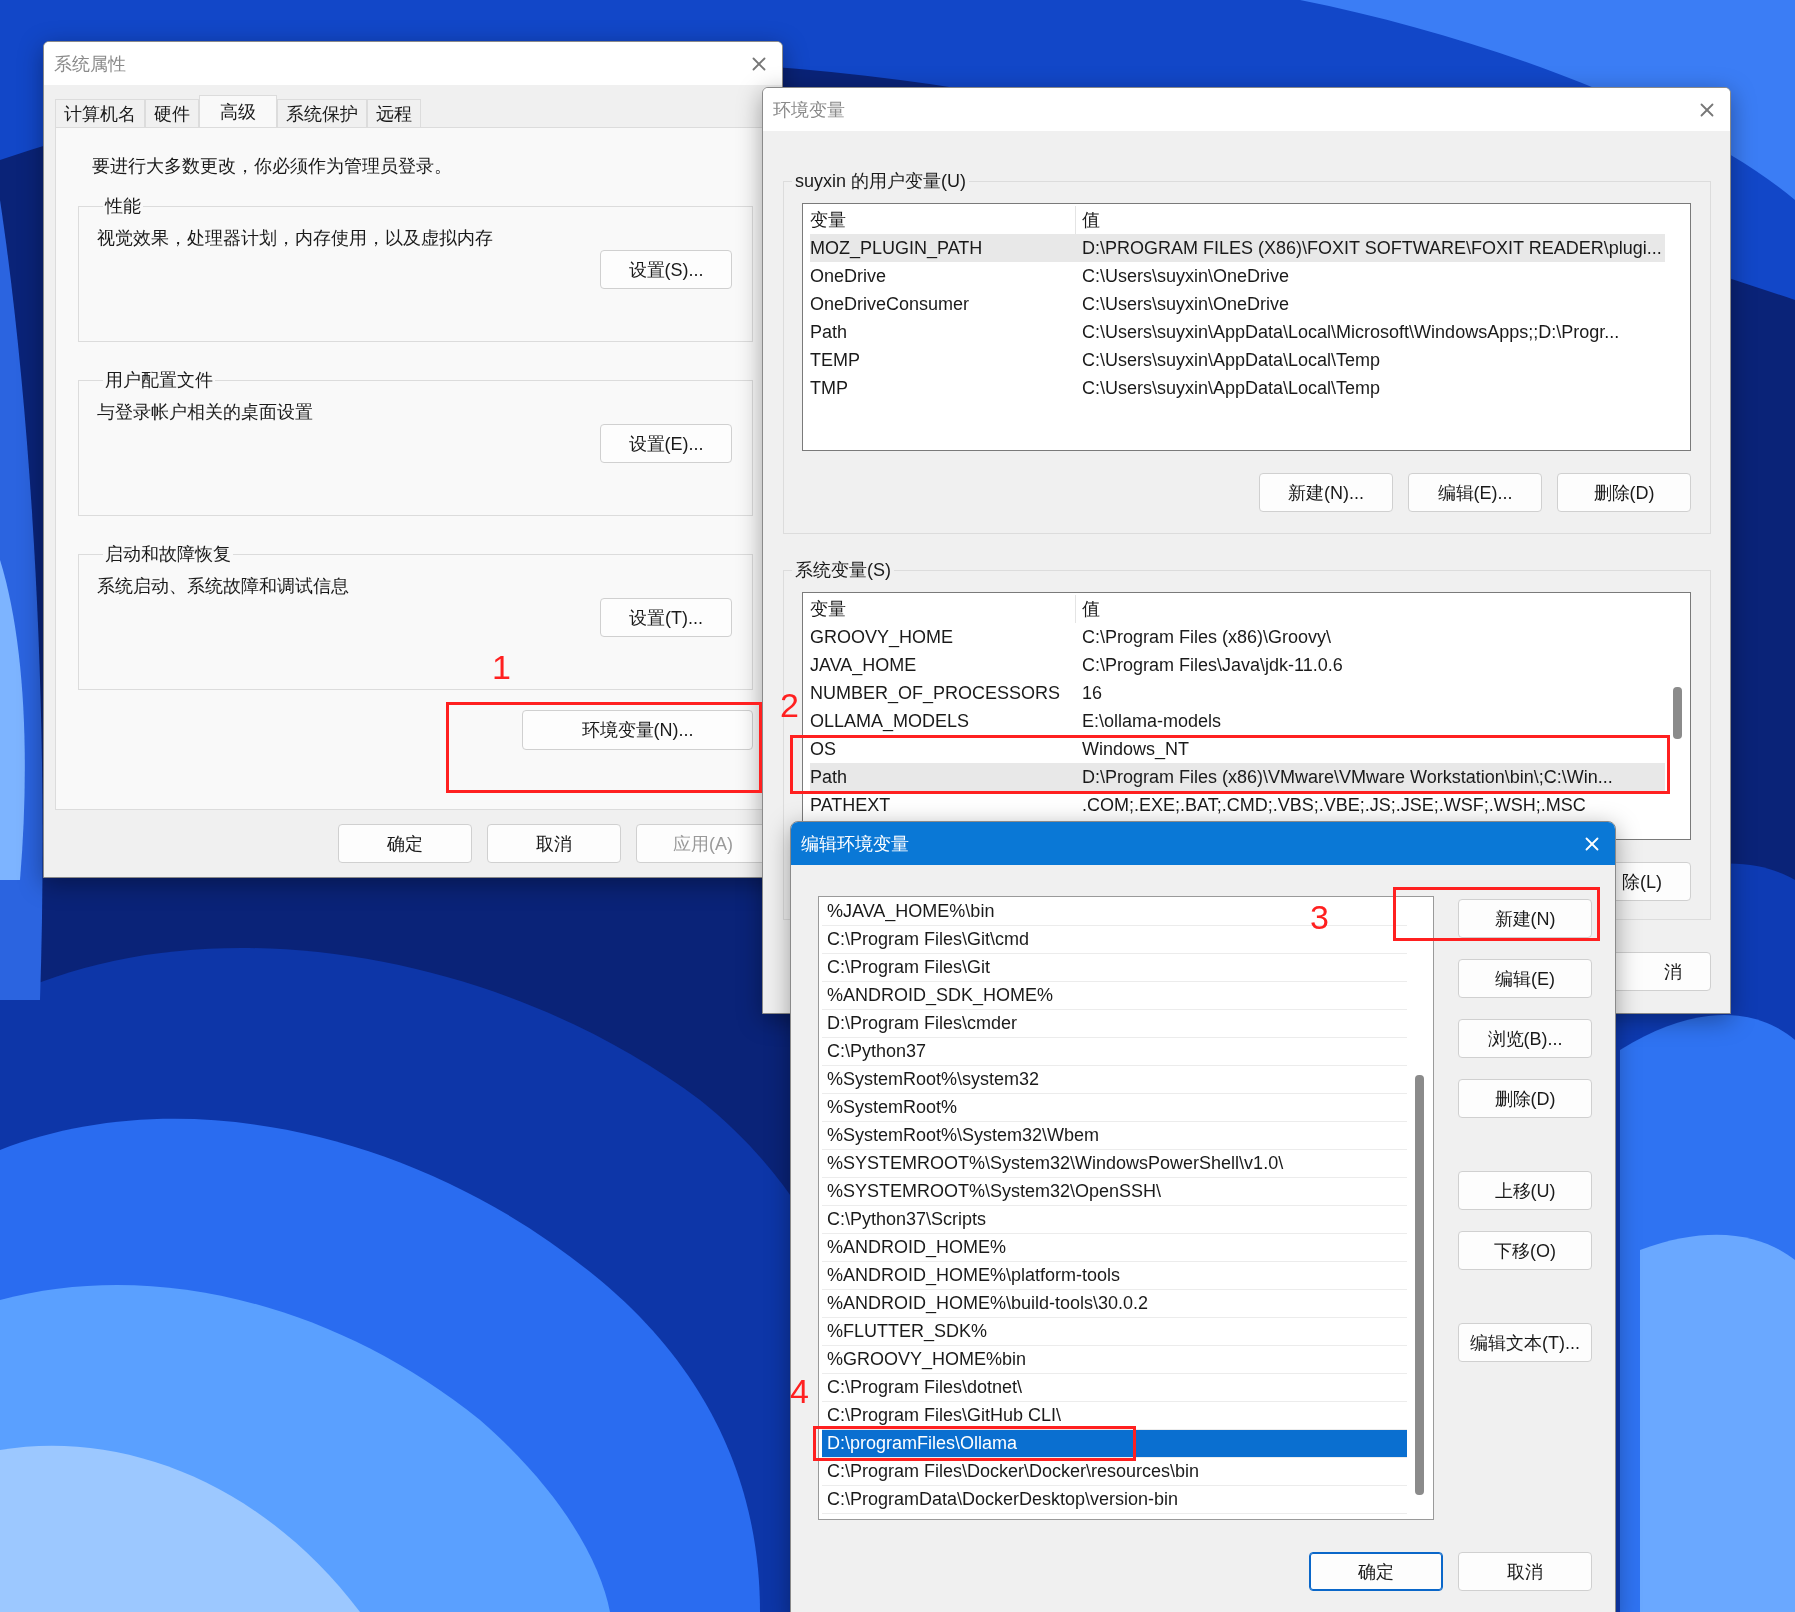 The width and height of the screenshot is (1795, 1612). What do you see at coordinates (851, 805) in the screenshot?
I see `table-cell-text: PATHEXT` at bounding box center [851, 805].